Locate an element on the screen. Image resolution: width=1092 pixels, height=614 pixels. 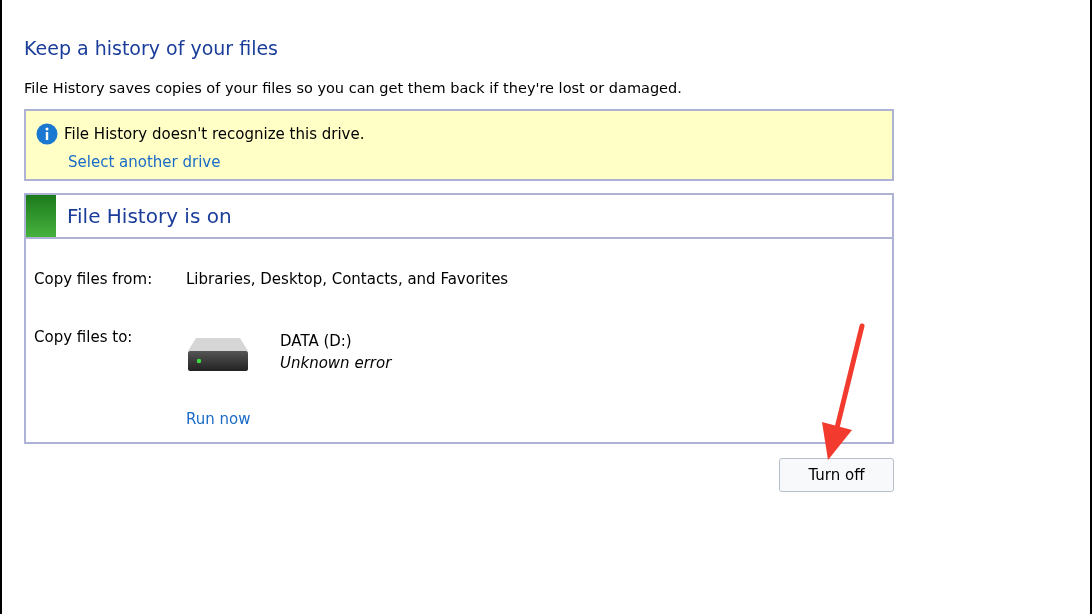
run-now-link: Run now is located at coordinates (218, 419).